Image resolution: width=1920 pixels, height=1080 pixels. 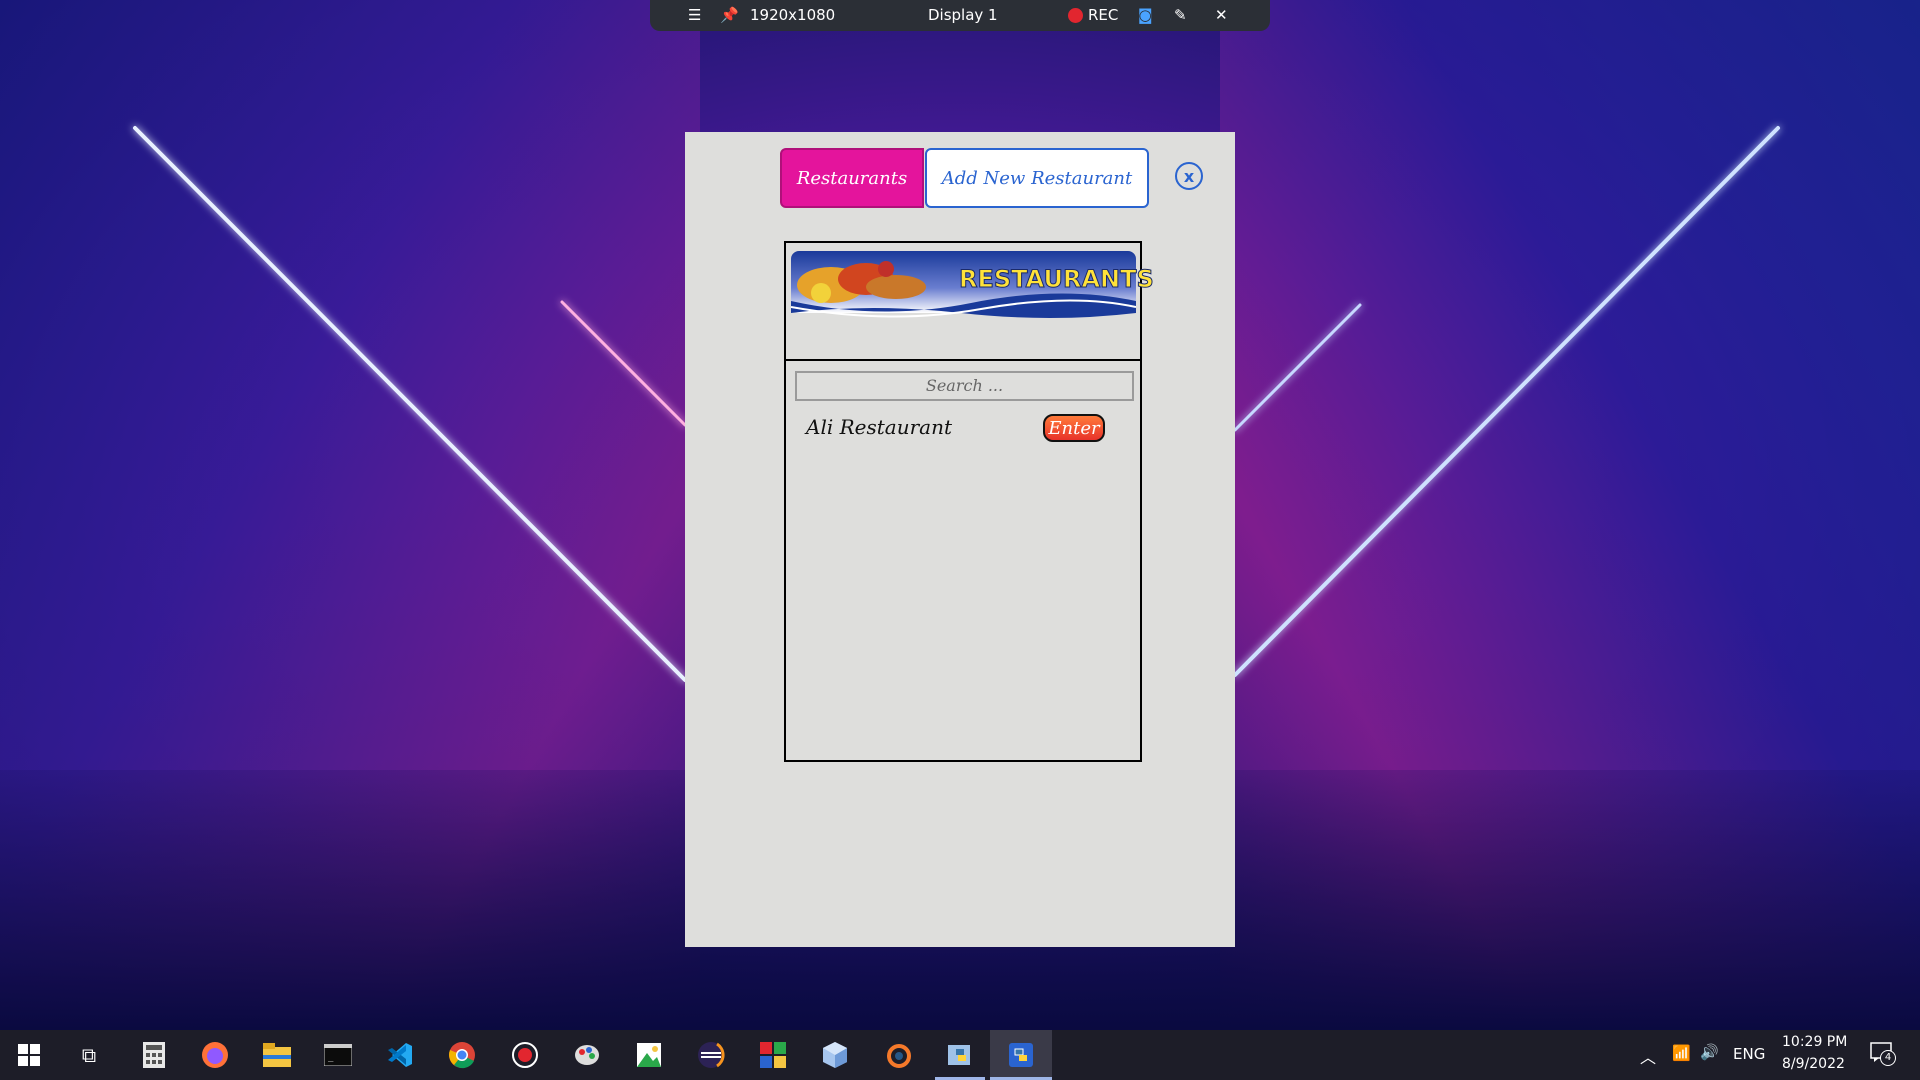 I want to click on taskbar: ⧉ _ ︿ 📶 🔊 ENG 10:29 PM 8/9/2022 4, so click(x=960, y=1055).